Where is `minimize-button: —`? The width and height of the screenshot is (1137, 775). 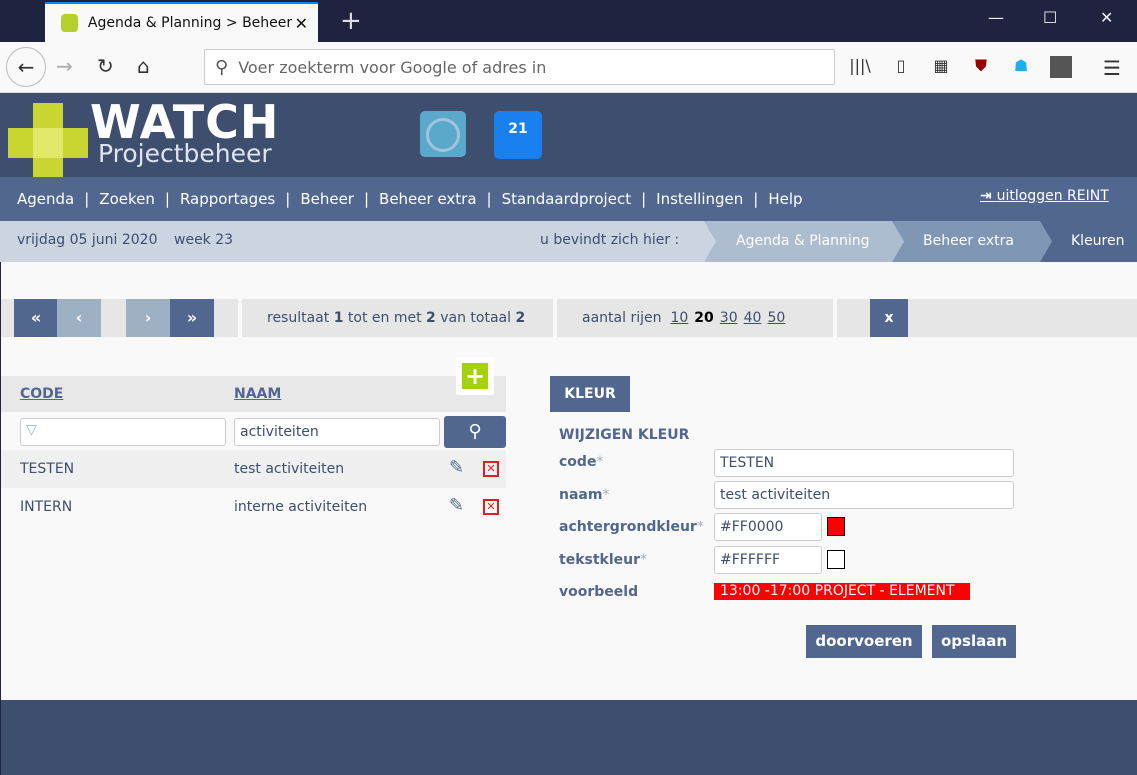 minimize-button: — is located at coordinates (996, 17).